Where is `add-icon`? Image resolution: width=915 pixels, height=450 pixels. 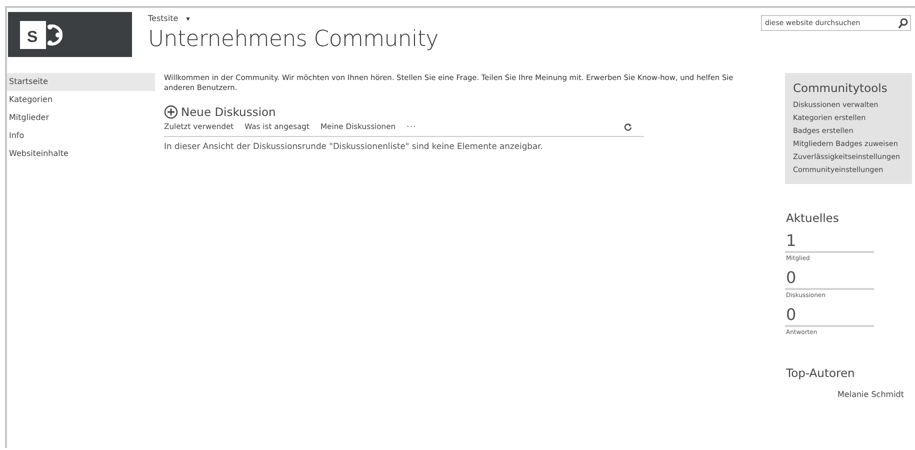 add-icon is located at coordinates (171, 112).